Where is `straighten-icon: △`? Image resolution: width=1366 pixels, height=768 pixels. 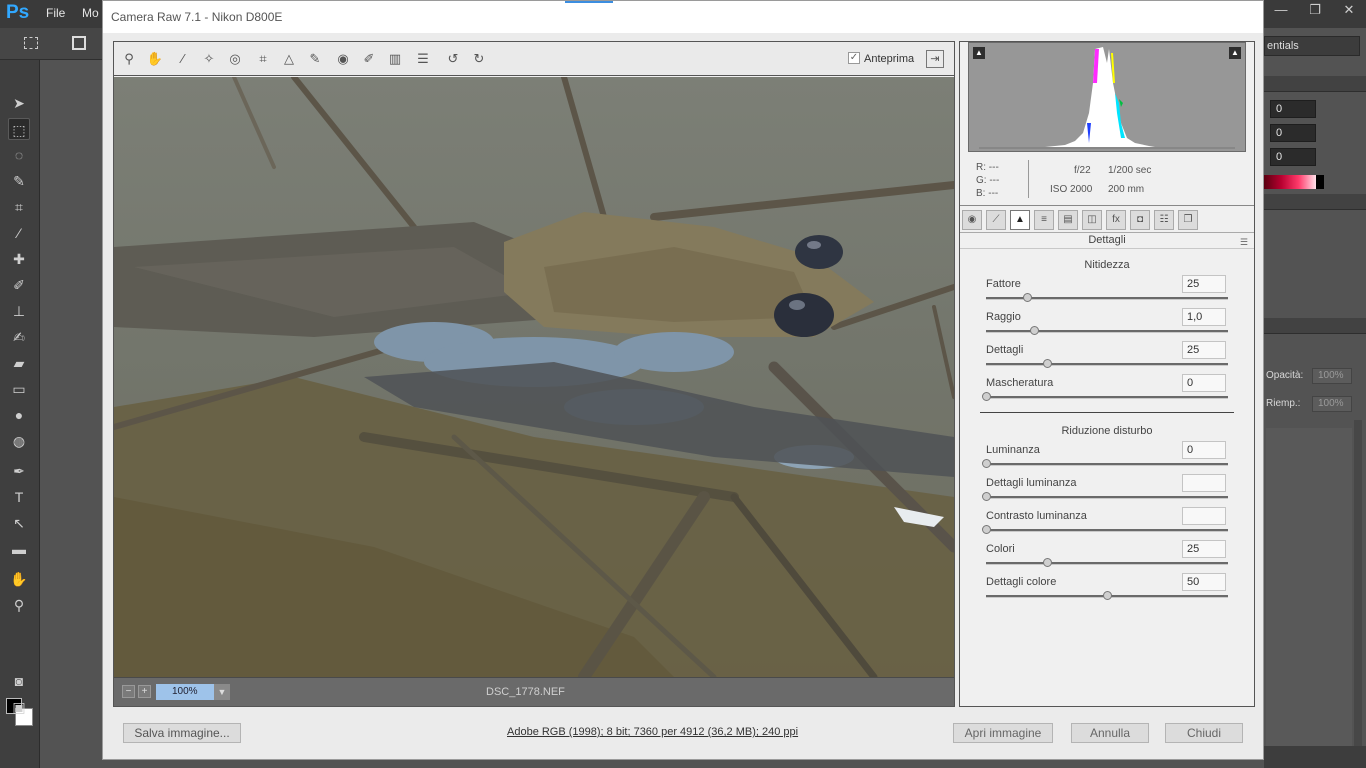 straighten-icon: △ is located at coordinates (289, 59).